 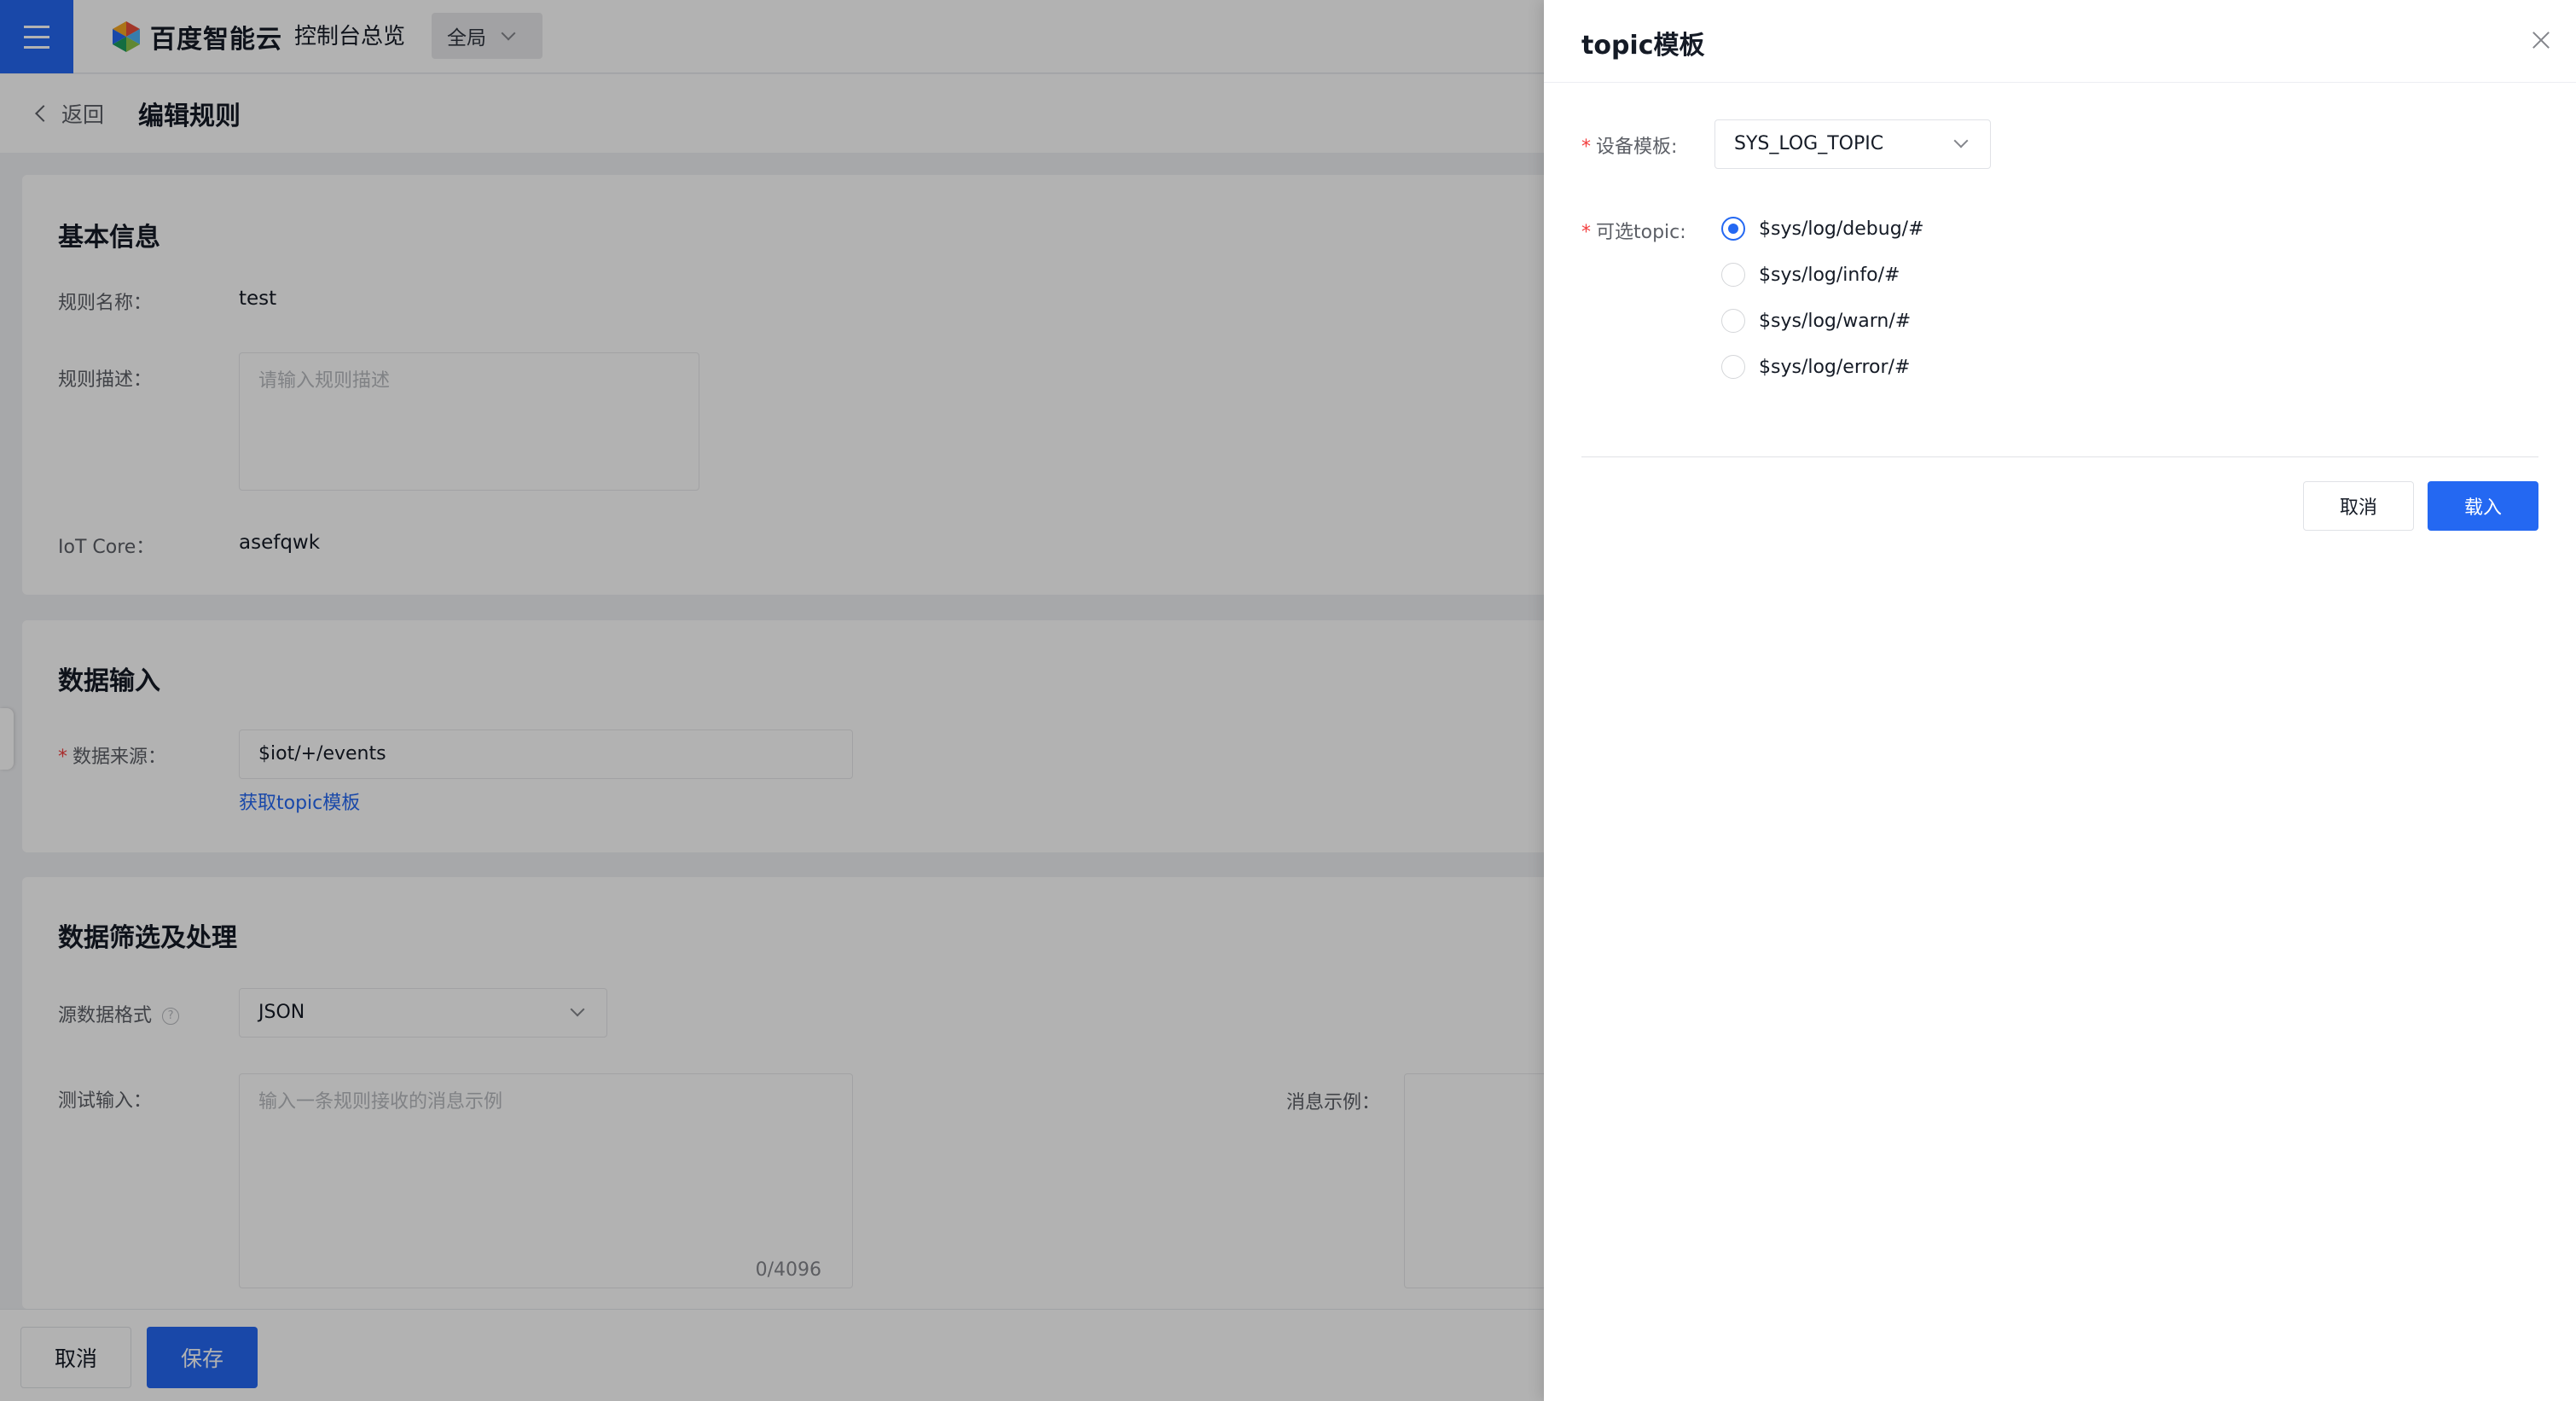 I want to click on topic-option-error: $sys/log/error/#, so click(x=1815, y=367).